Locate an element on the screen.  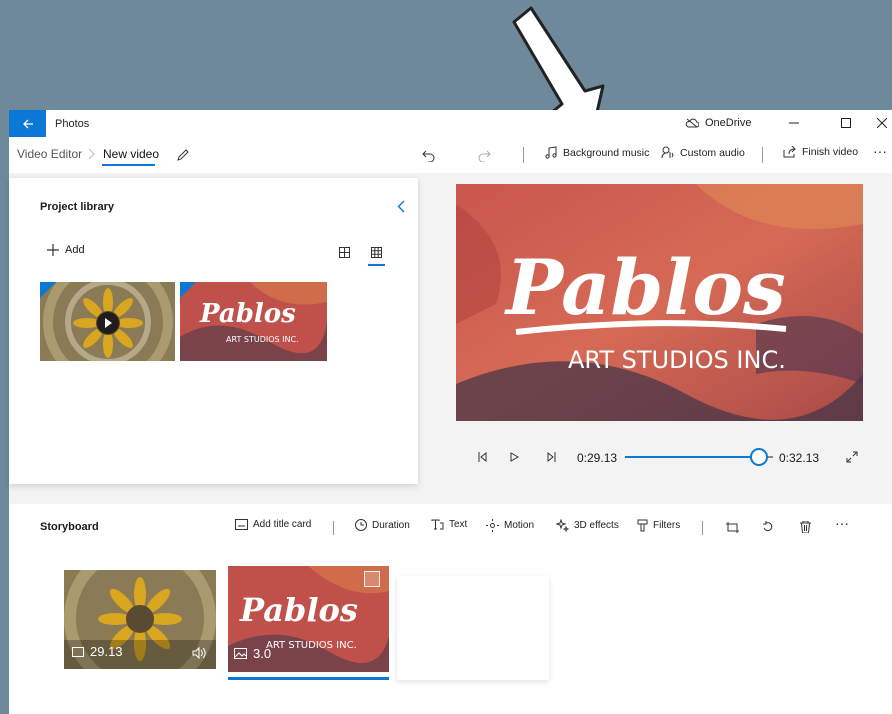
clip-duration: 3.0 is located at coordinates (252, 653).